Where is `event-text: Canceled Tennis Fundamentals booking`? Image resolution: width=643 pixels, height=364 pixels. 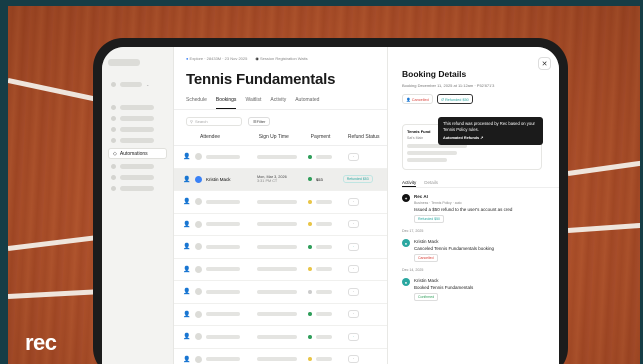 event-text: Canceled Tennis Fundamentals booking is located at coordinates (454, 248).